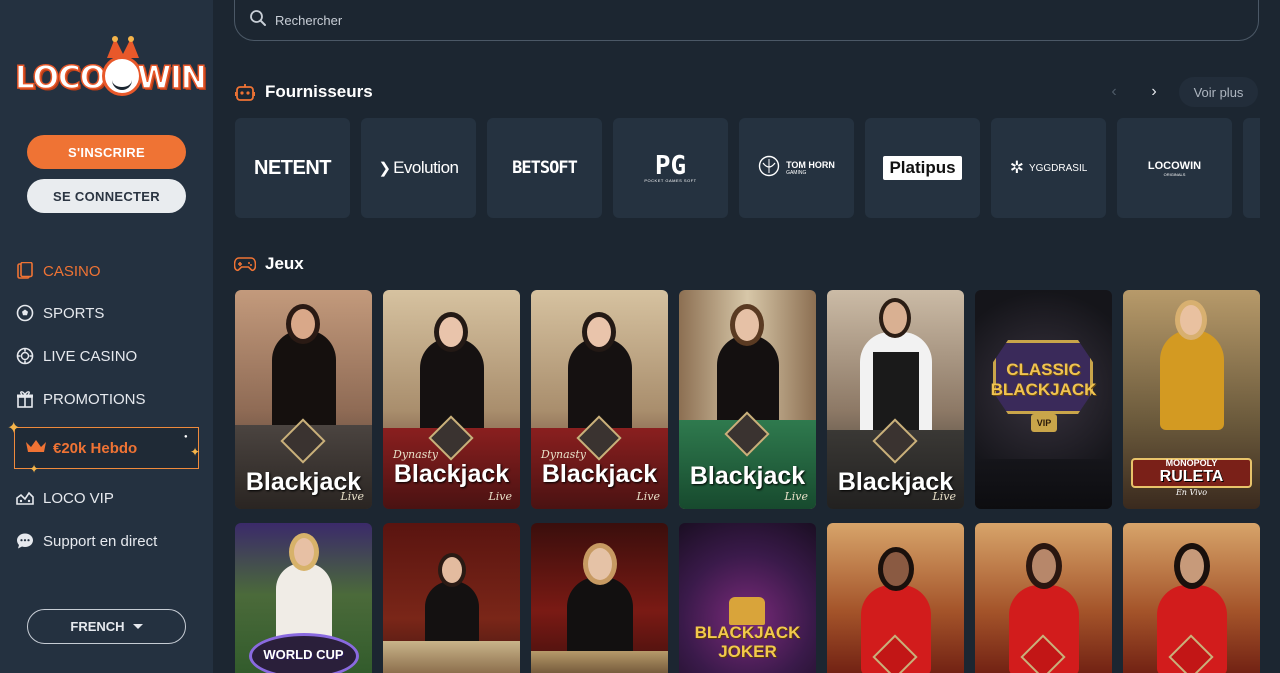 The width and height of the screenshot is (1280, 673). What do you see at coordinates (284, 263) in the screenshot?
I see `games-title: Jeux` at bounding box center [284, 263].